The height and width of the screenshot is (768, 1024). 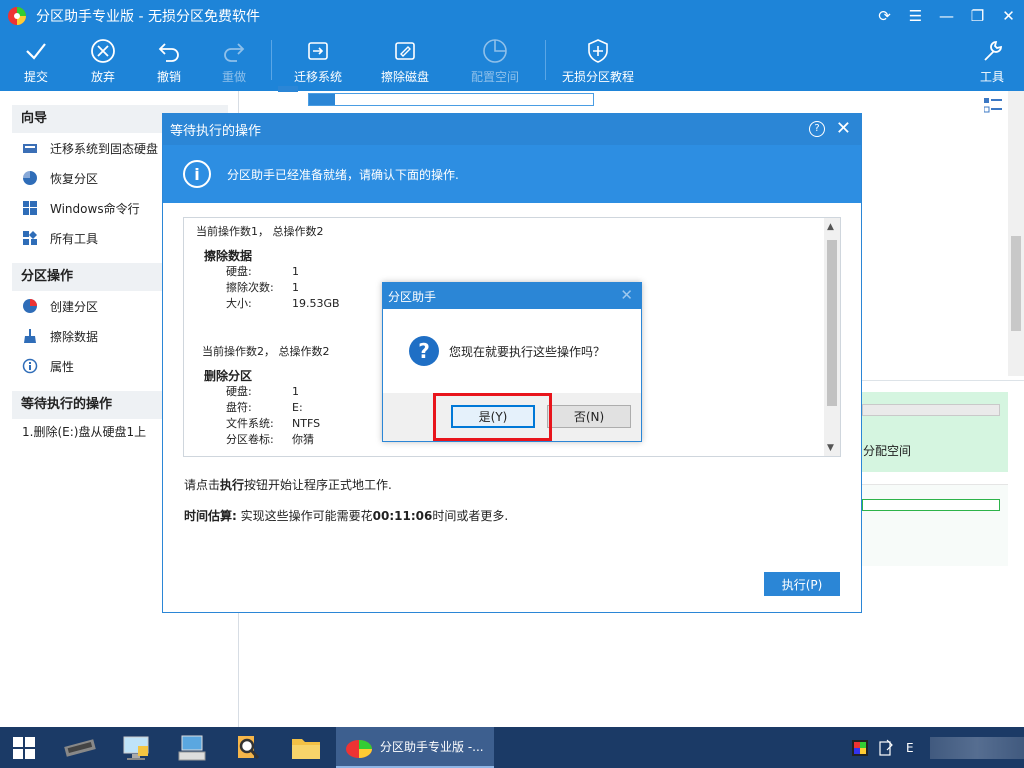 I want to click on cancel-circle-icon, so click(x=103, y=51).